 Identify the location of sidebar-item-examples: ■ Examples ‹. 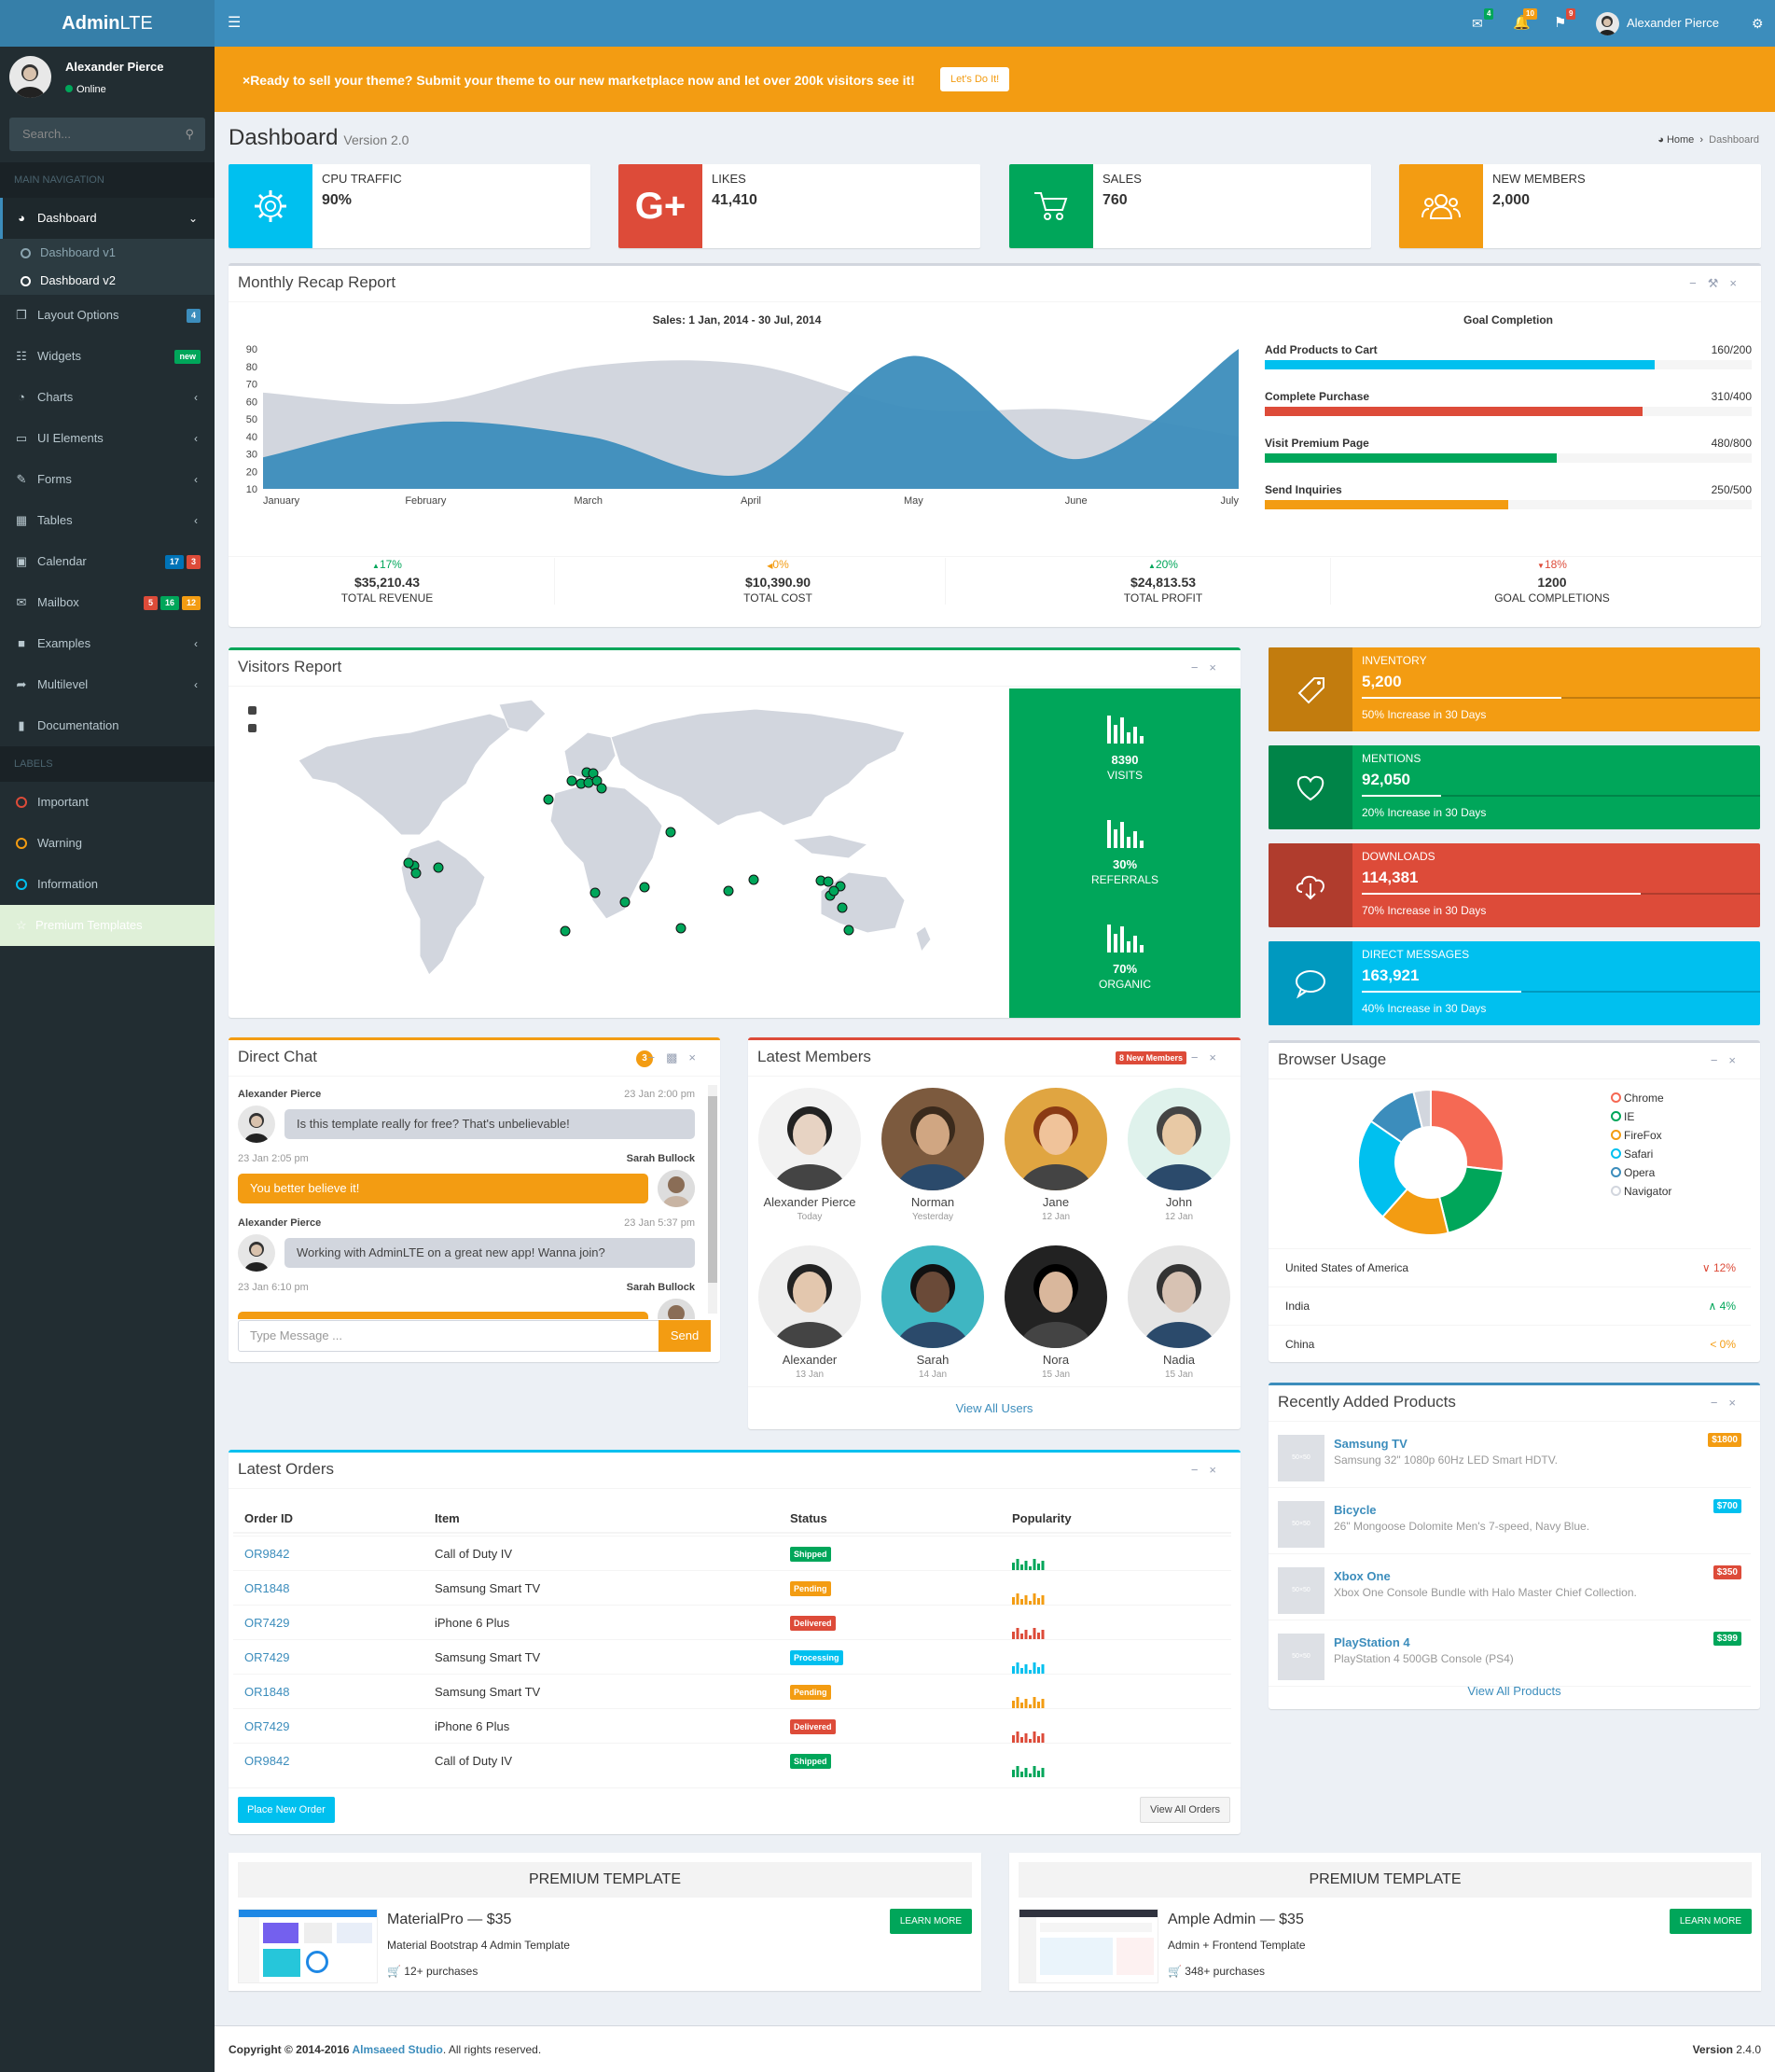
(107, 643).